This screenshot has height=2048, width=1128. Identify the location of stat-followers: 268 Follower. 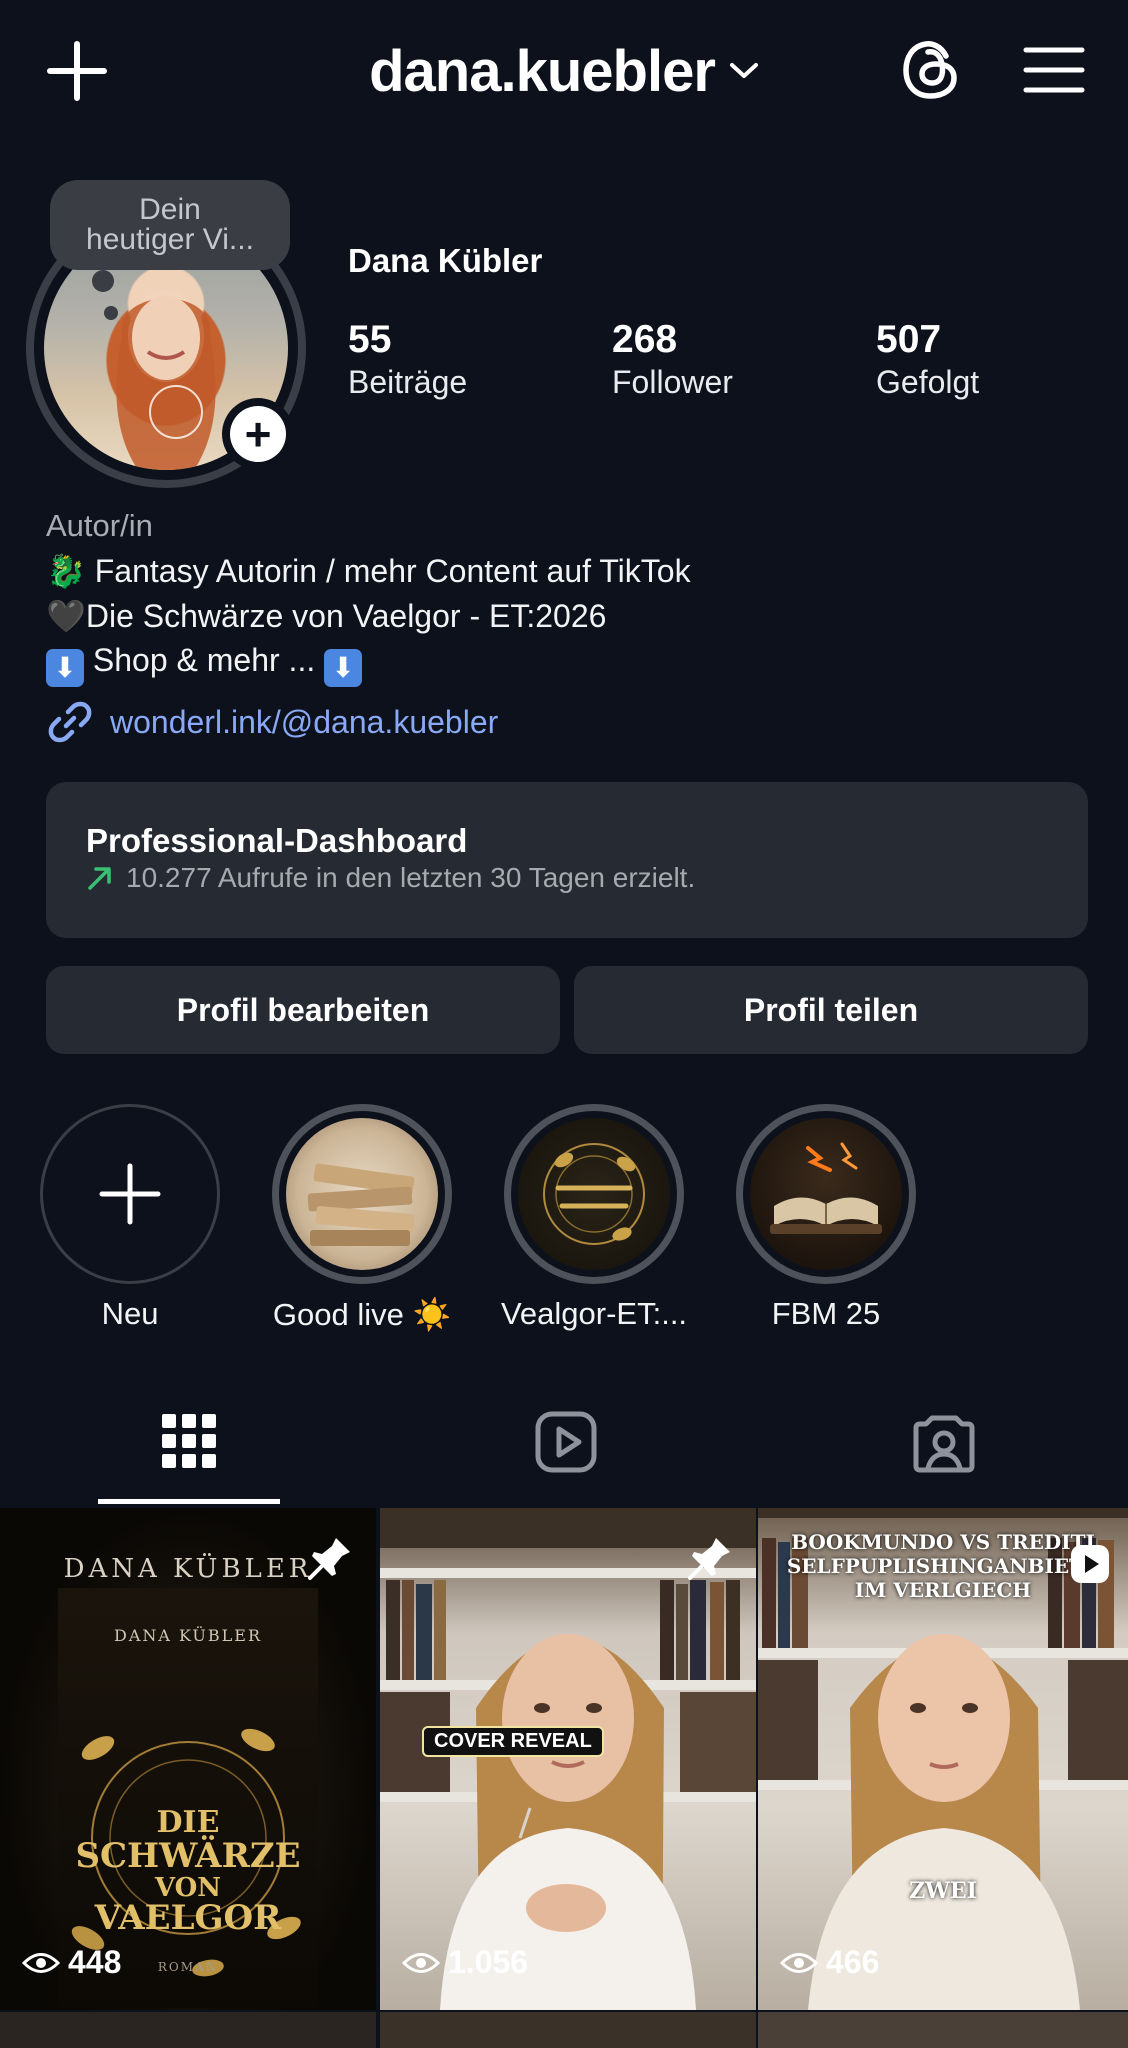
(672, 360).